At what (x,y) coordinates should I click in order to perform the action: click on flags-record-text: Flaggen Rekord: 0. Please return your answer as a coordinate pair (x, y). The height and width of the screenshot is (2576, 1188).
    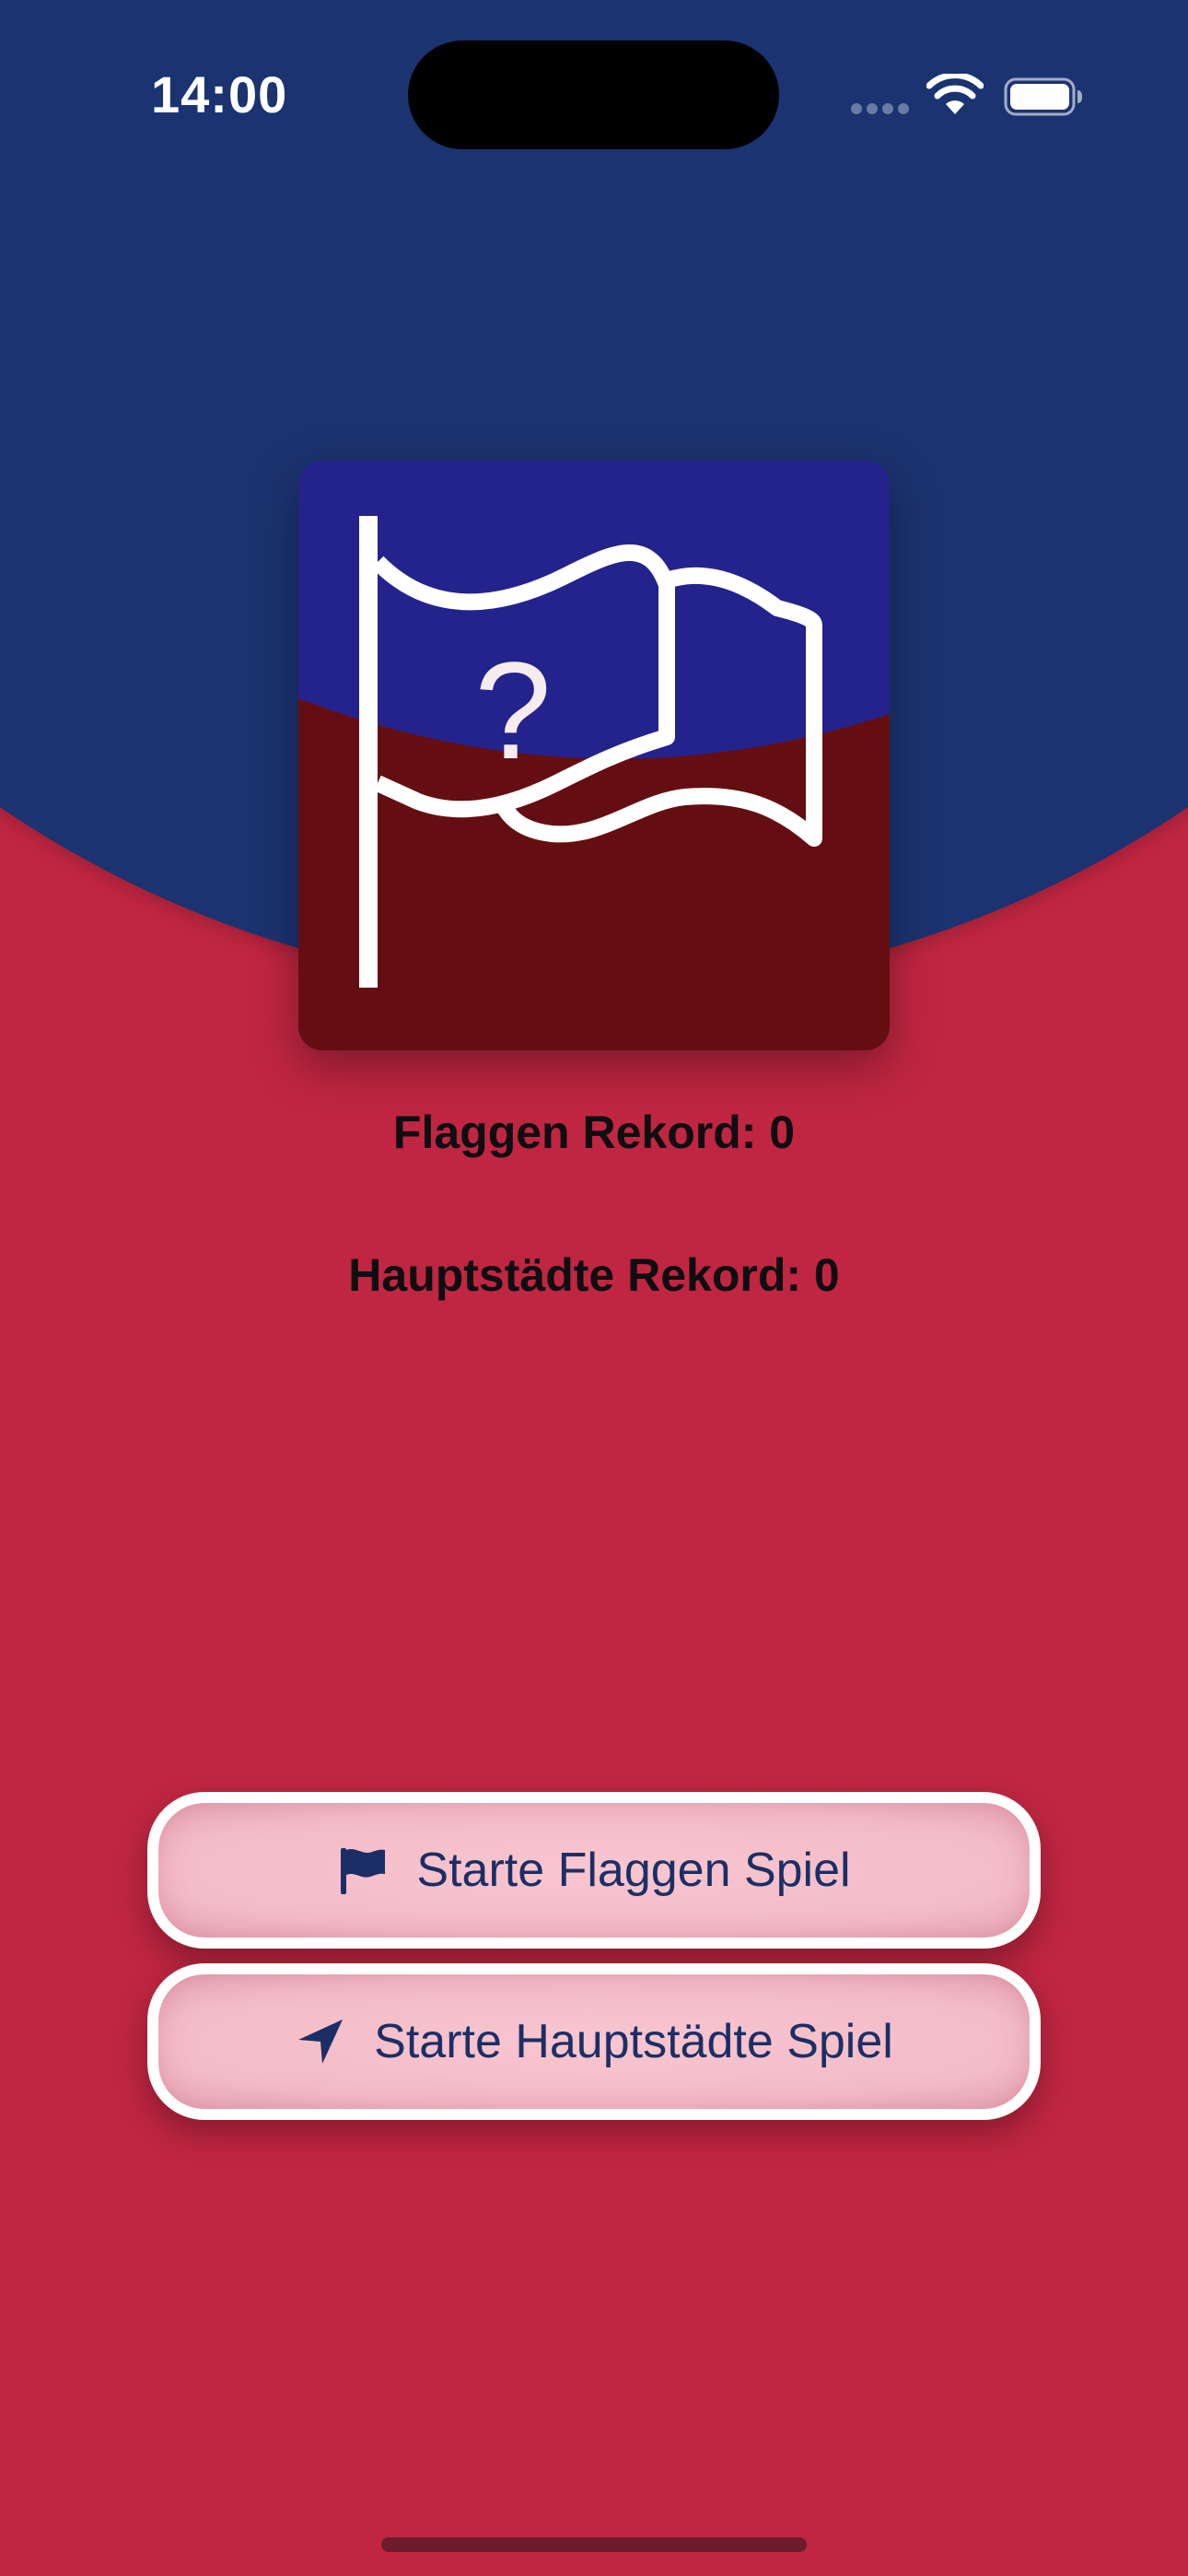
    Looking at the image, I should click on (594, 1132).